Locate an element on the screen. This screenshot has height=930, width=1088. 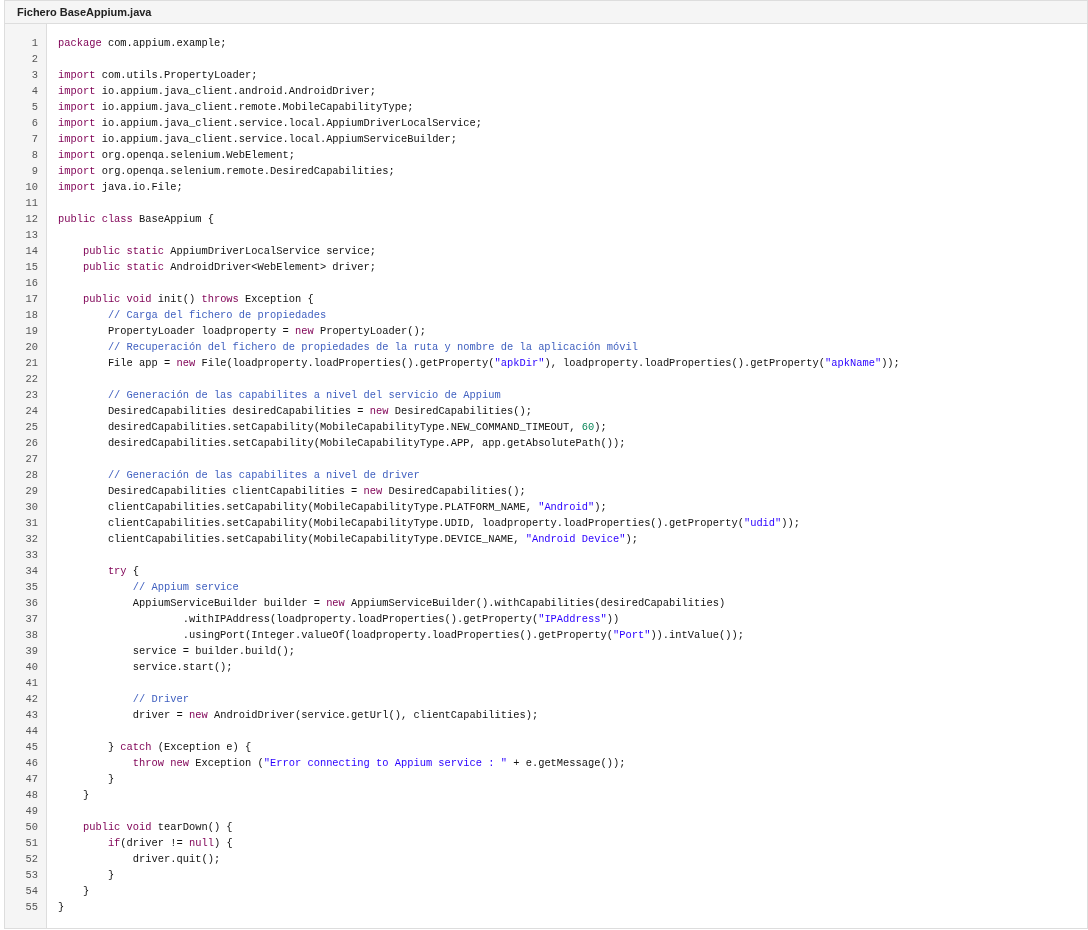
line-number: 3 is located at coordinates (34, 75).